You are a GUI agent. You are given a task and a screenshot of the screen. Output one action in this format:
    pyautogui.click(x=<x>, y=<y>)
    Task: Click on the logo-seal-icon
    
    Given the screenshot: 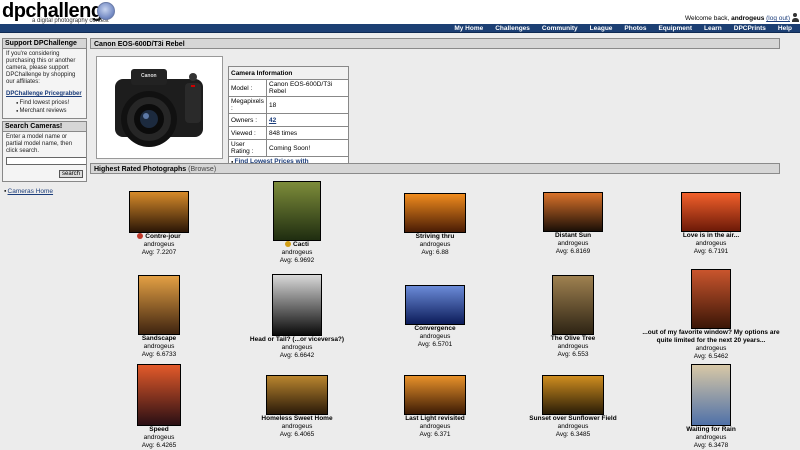 What is the action you would take?
    pyautogui.click(x=106, y=11)
    